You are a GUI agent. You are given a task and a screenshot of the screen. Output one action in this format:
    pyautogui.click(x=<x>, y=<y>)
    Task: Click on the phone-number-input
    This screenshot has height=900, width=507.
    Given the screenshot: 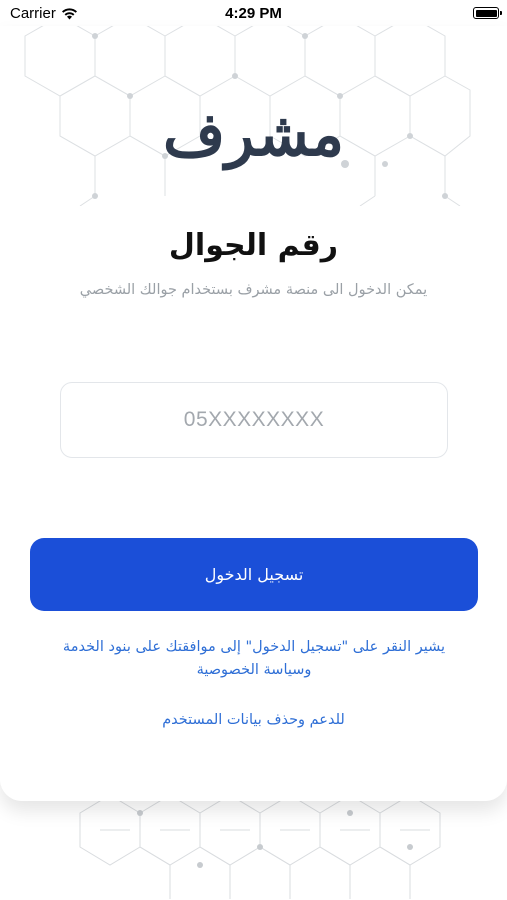 What is the action you would take?
    pyautogui.click(x=254, y=420)
    